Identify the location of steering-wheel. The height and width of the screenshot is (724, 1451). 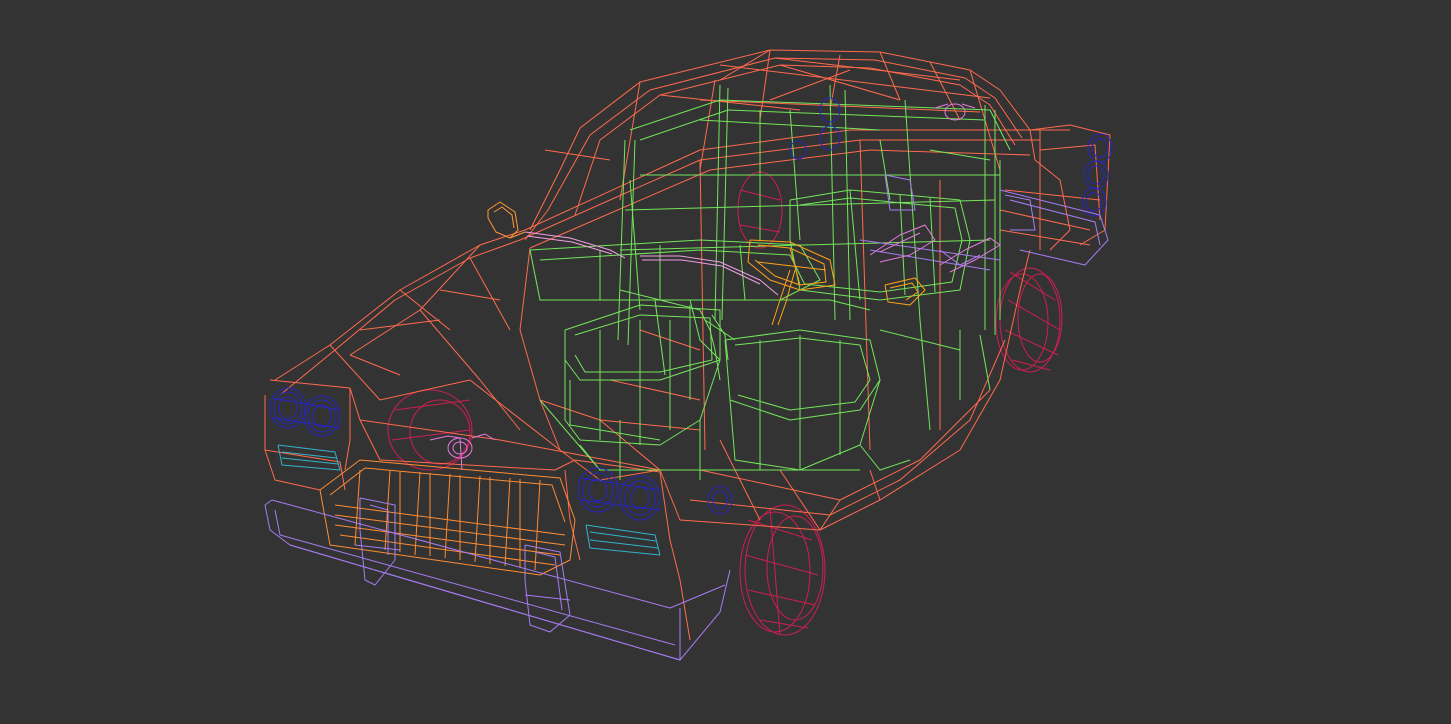
(836, 282).